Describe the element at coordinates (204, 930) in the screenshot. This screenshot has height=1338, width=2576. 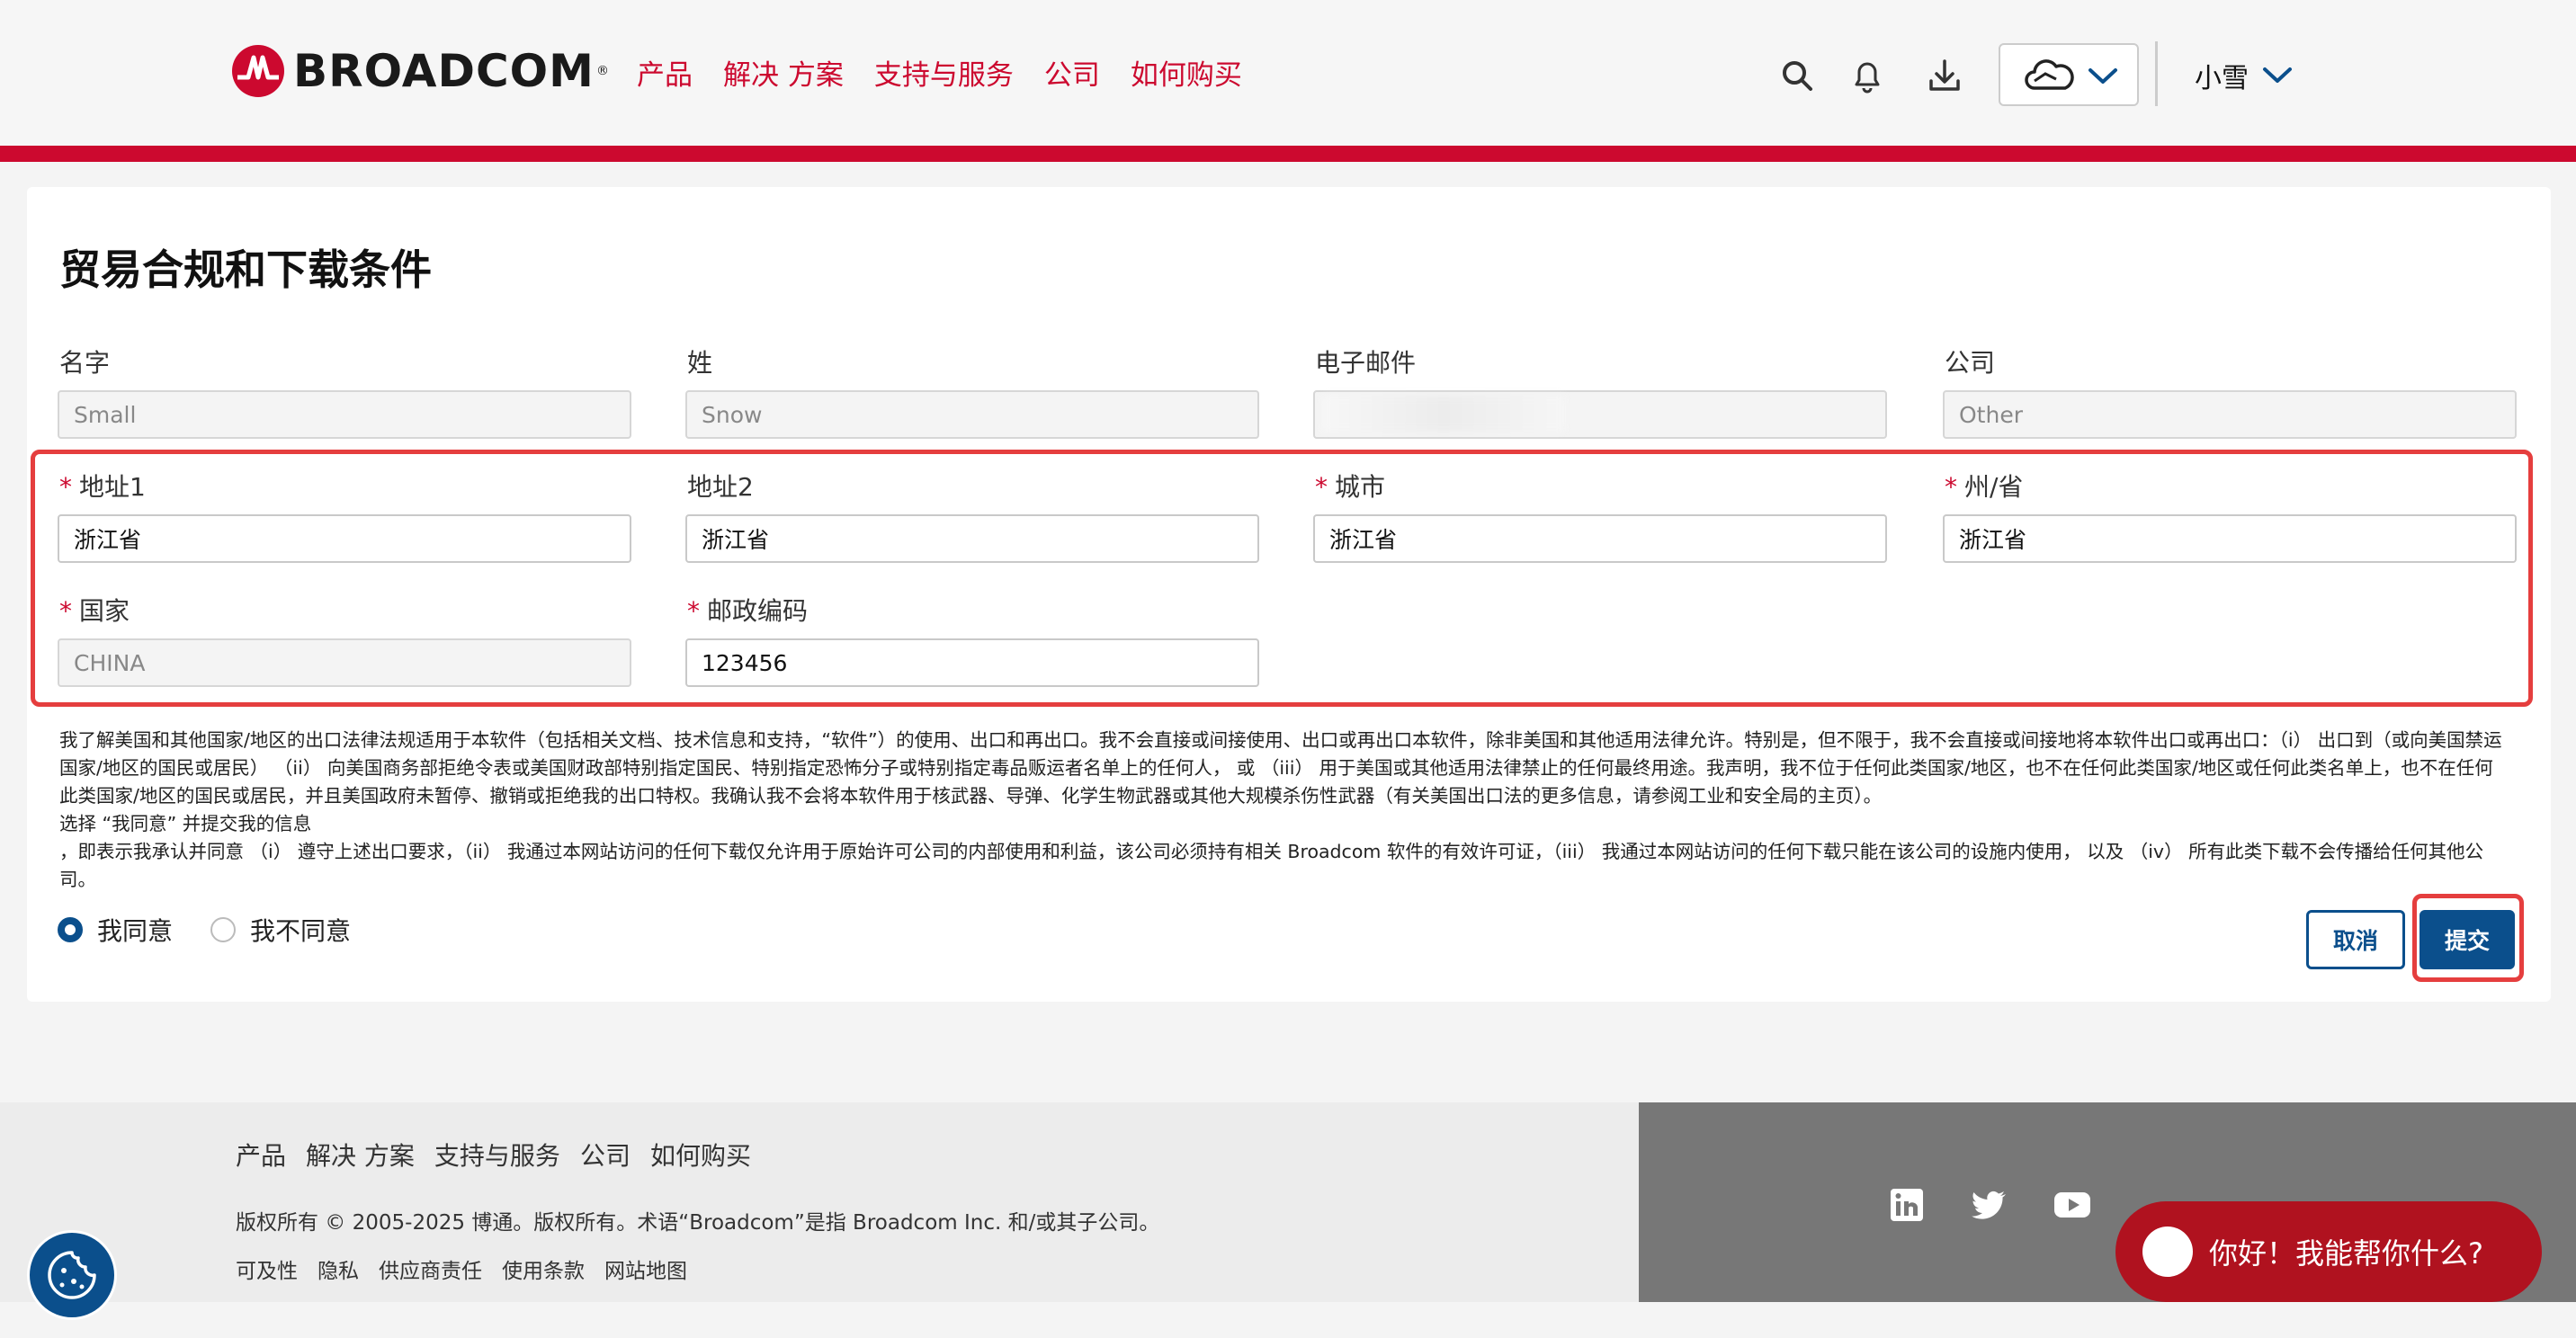
I see `consent-radio-group: 我同意 我不同意` at that location.